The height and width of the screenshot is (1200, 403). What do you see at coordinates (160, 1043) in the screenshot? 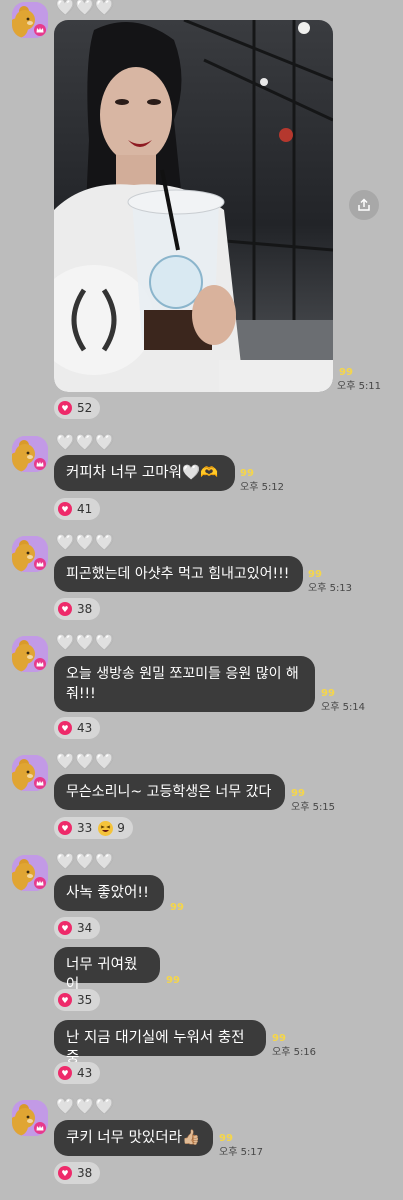
I see `message-bubble: 난 지금 대기실에 누워서 충전중` at bounding box center [160, 1043].